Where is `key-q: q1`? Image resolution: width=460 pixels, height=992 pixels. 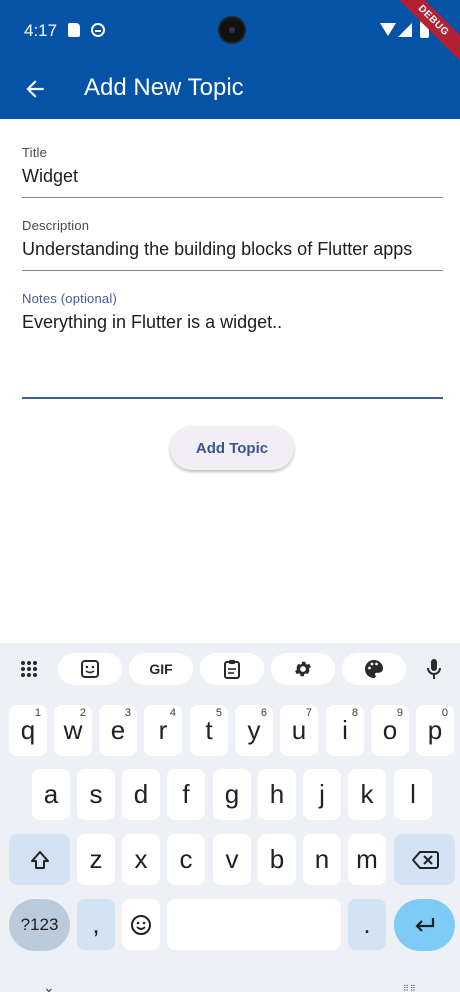 key-q: q1 is located at coordinates (28, 730).